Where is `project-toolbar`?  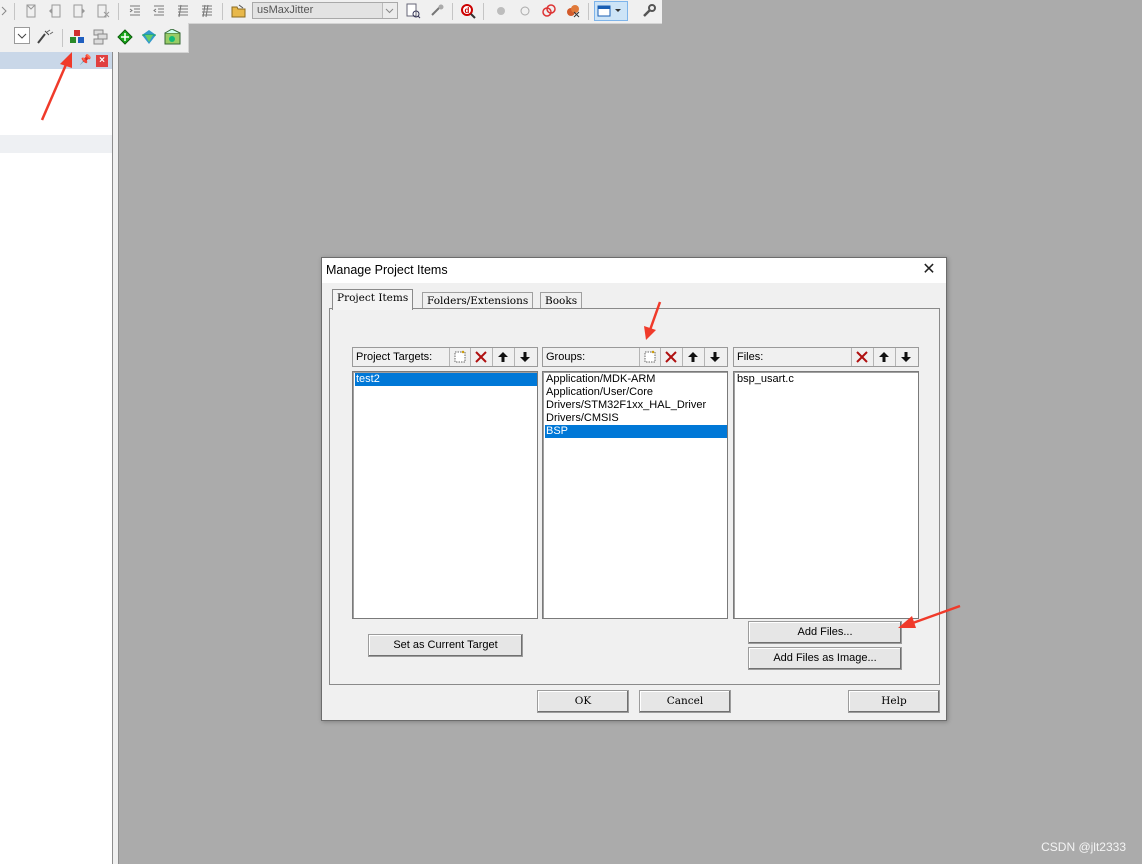 project-toolbar is located at coordinates (94, 38).